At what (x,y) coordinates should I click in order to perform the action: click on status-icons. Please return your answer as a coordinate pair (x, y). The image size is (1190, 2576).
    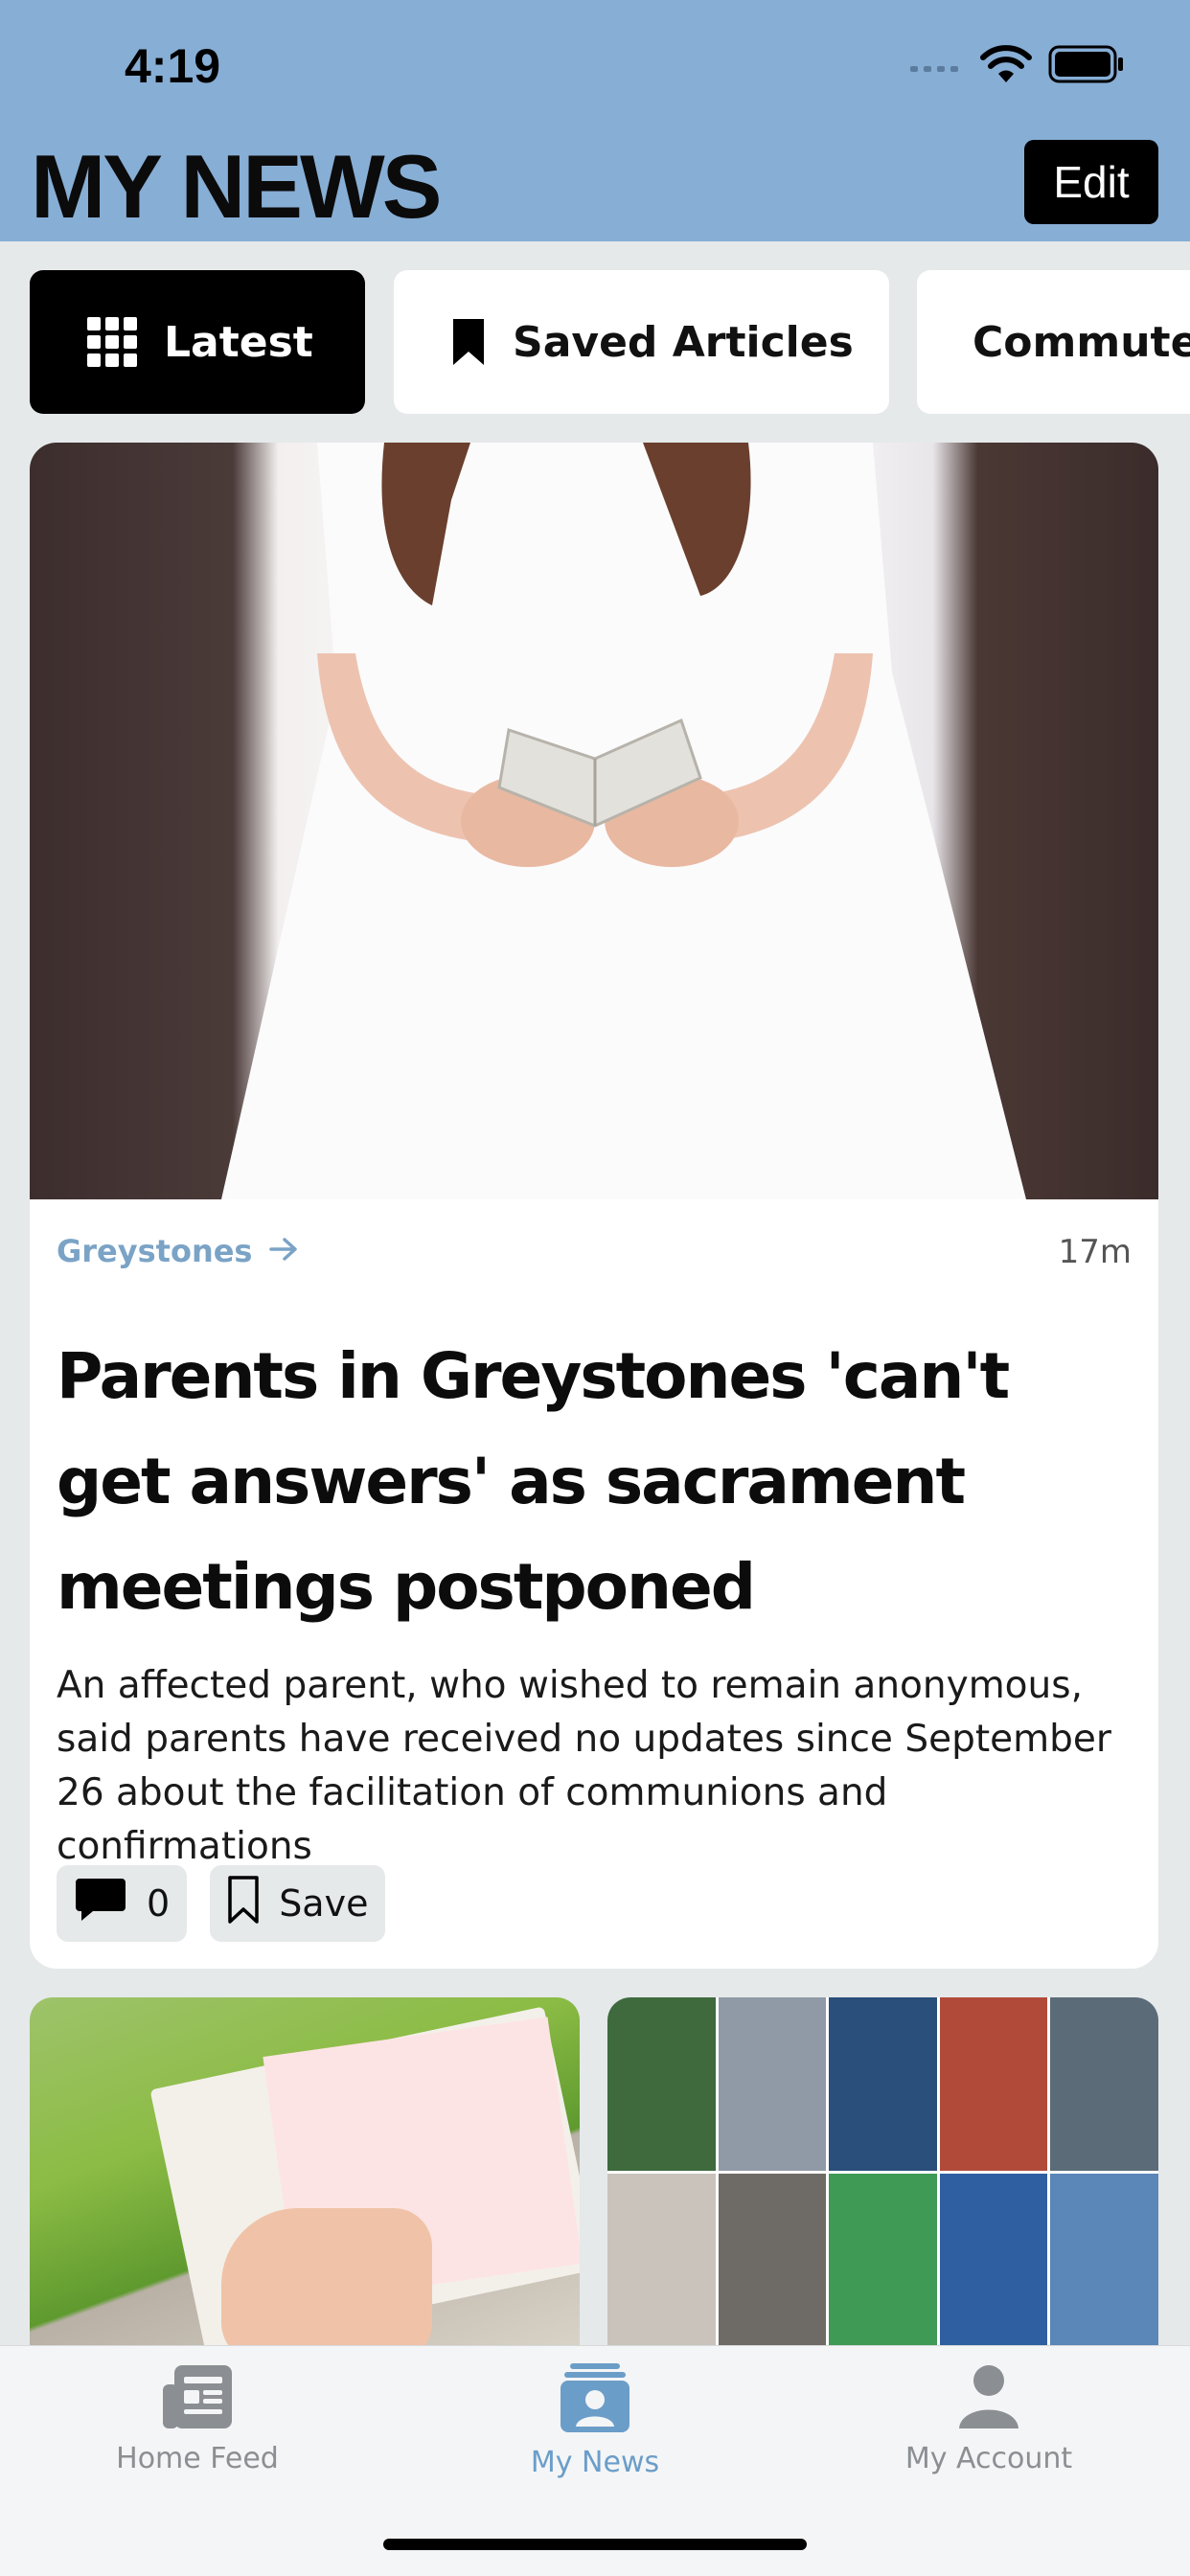
    Looking at the image, I should click on (1017, 66).